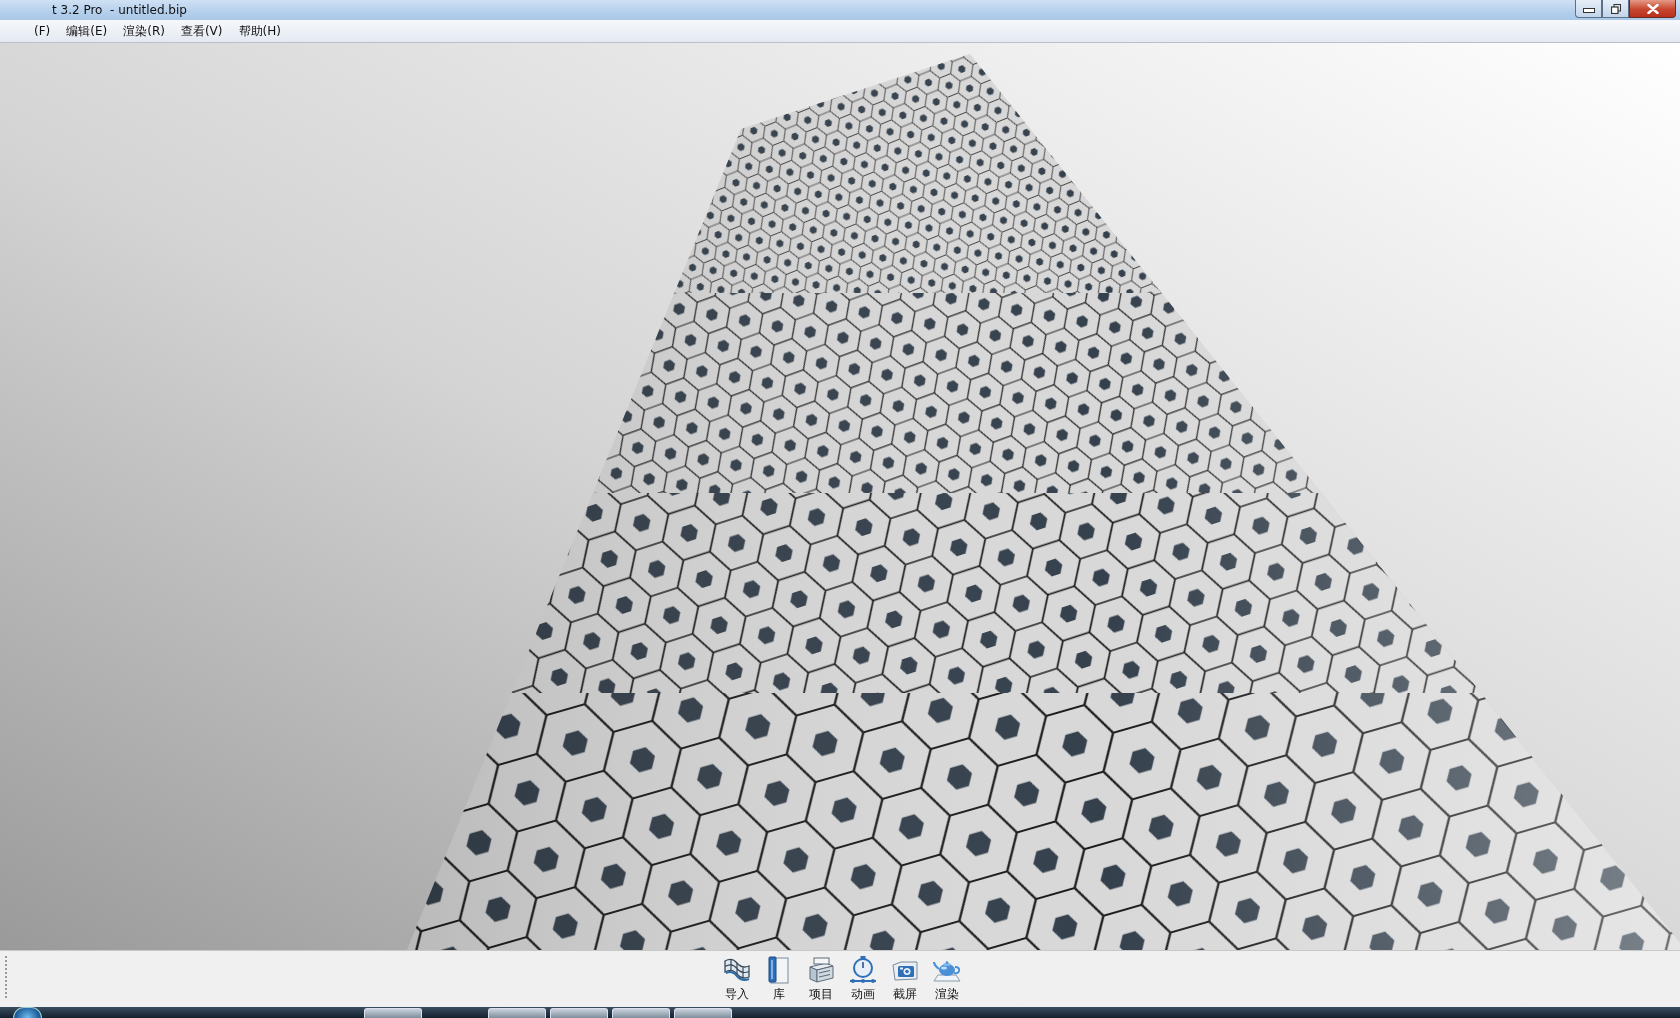 This screenshot has height=1018, width=1680. What do you see at coordinates (259, 31) in the screenshot?
I see `menu-item: 帮助(H)` at bounding box center [259, 31].